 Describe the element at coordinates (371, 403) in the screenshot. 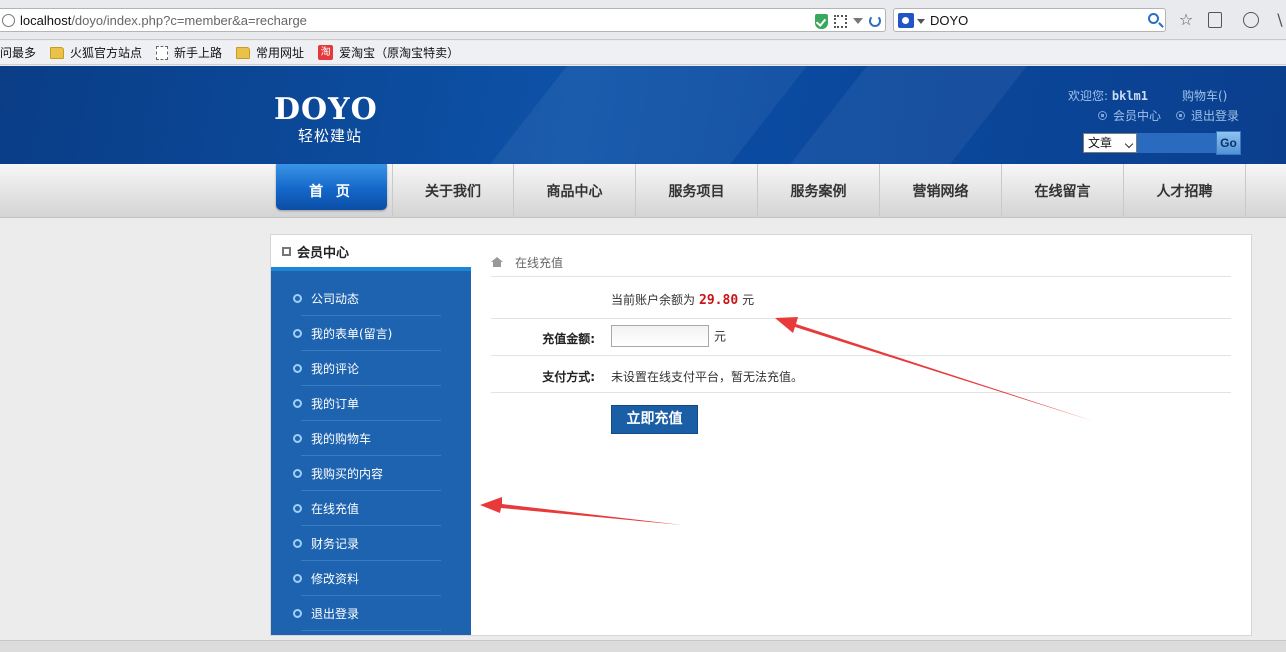

I see `sidebar-item-my-orders: 我的订单` at that location.